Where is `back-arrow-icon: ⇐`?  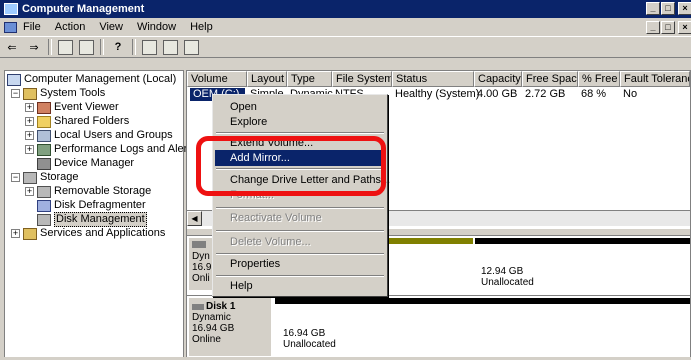
back-arrow-icon: ⇐ is located at coordinates (12, 47).